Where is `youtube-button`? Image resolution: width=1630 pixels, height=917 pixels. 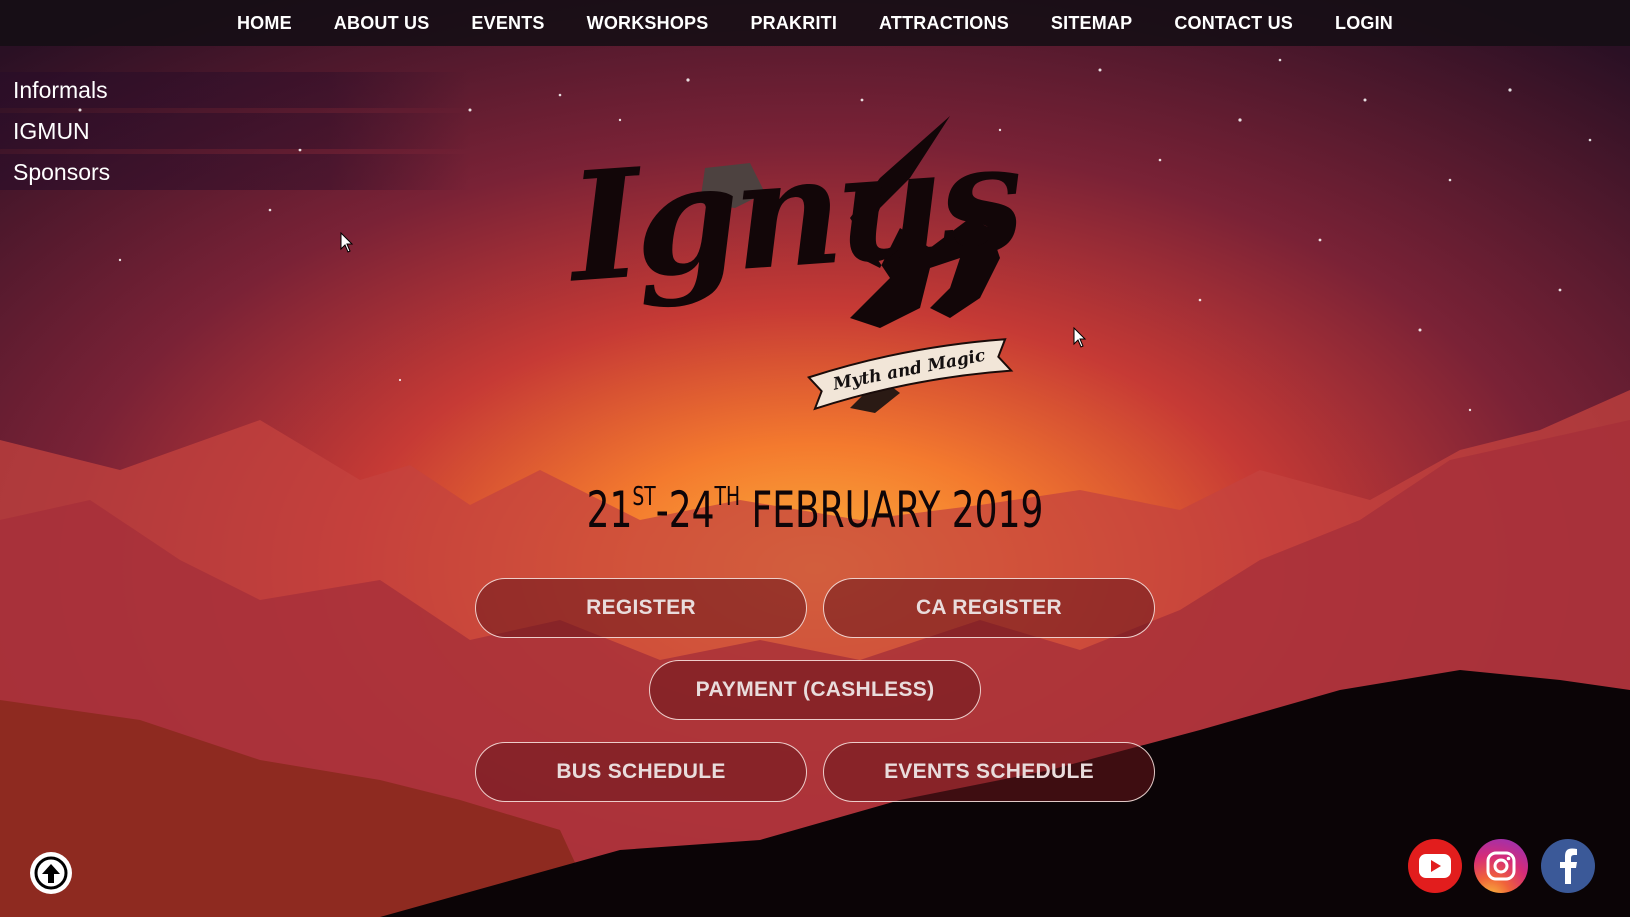
youtube-button is located at coordinates (1435, 866).